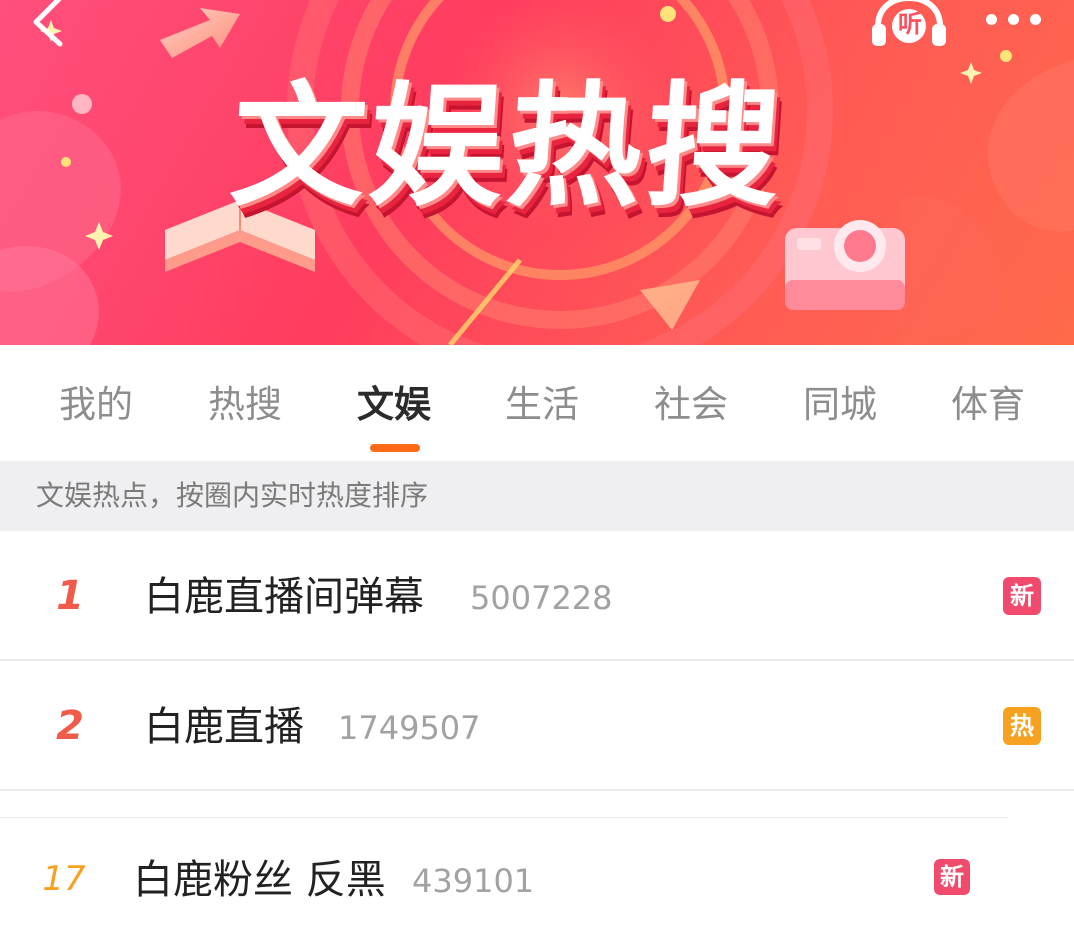  Describe the element at coordinates (245, 405) in the screenshot. I see `tab-hot-search: 热搜` at that location.